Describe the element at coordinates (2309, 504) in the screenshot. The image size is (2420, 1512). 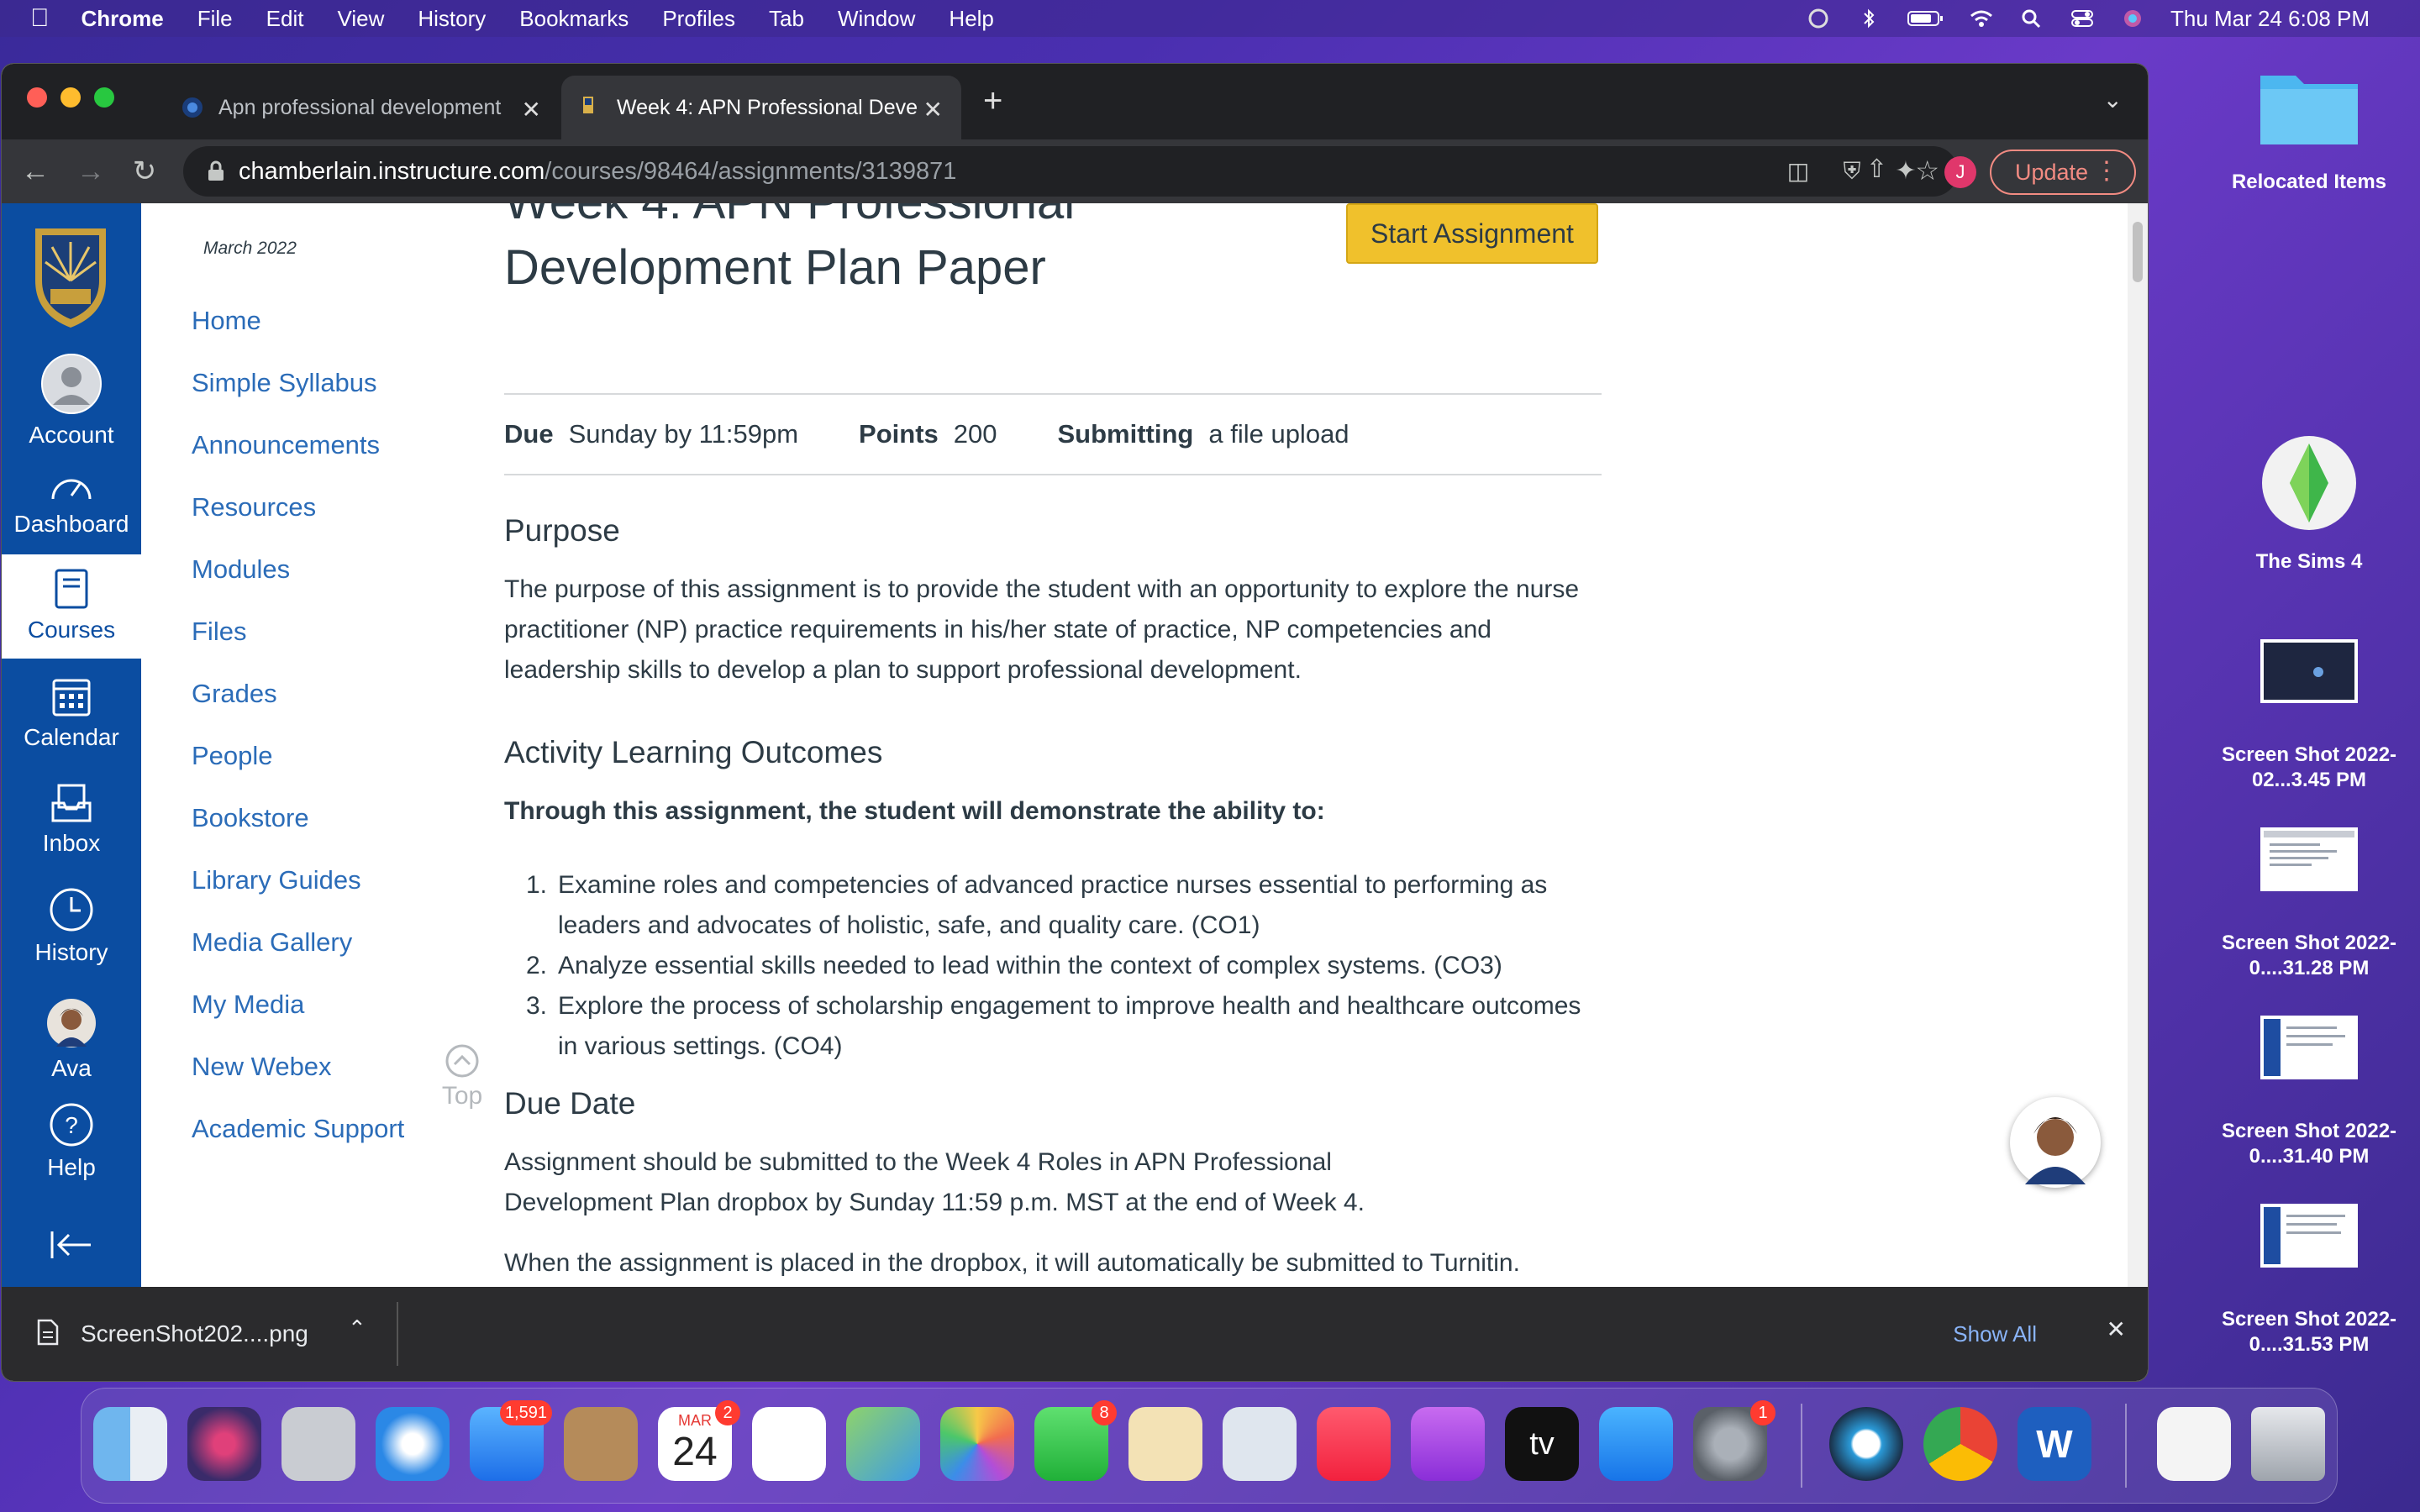
I see `desktop-item-sims-4: The Sims 4` at that location.